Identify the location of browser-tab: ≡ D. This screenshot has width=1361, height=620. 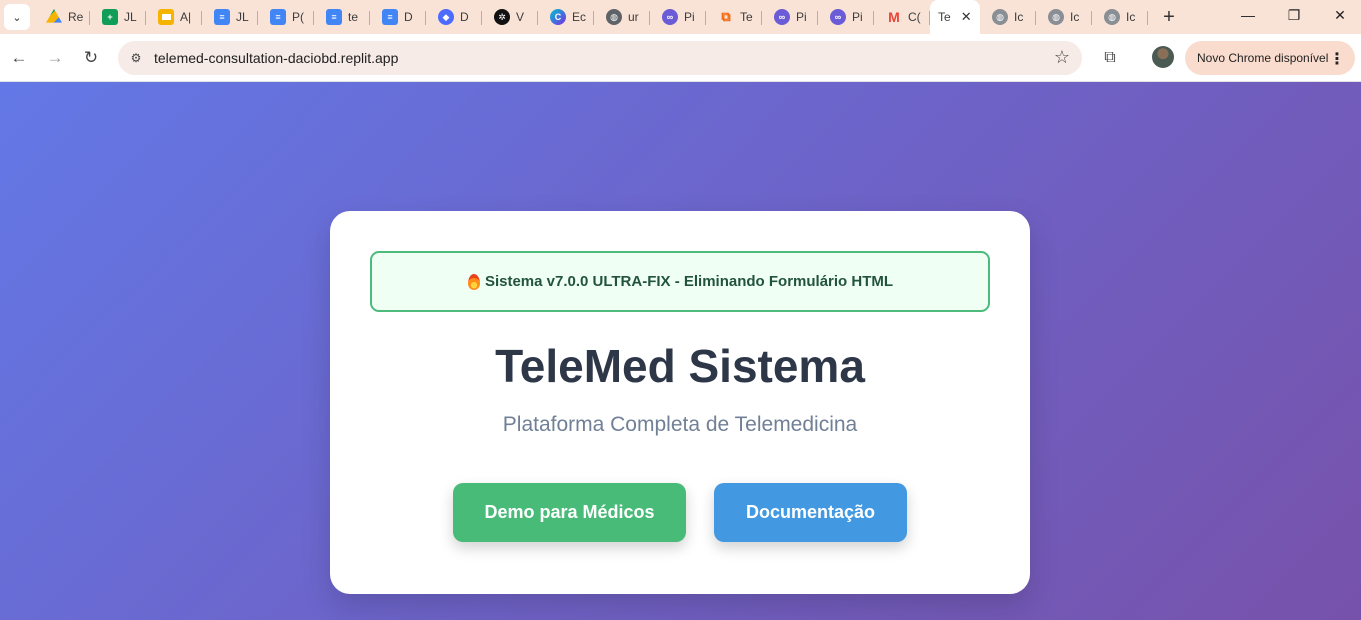
(398, 17).